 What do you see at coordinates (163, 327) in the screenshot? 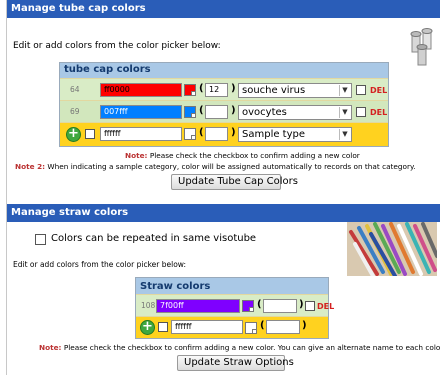
I see `straw-new-confirm-checkbox` at bounding box center [163, 327].